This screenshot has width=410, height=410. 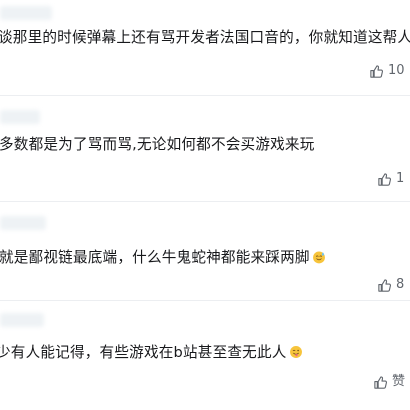 I want to click on like-count: 1, so click(x=400, y=178).